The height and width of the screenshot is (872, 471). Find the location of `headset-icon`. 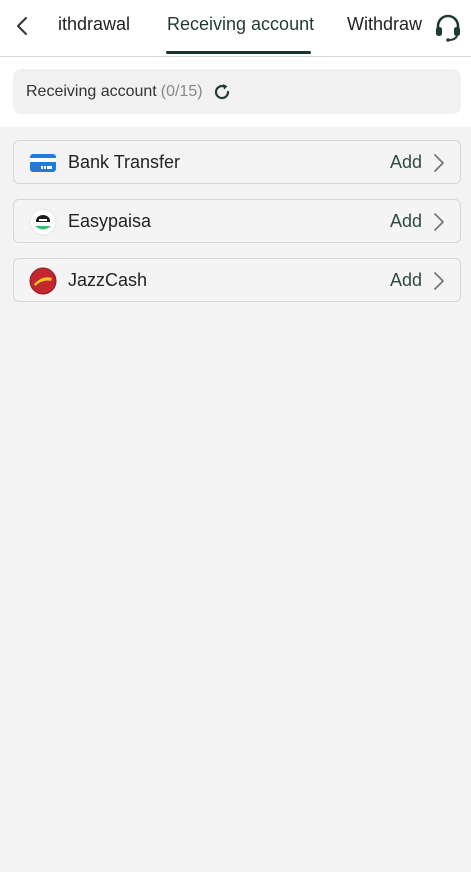

headset-icon is located at coordinates (448, 28).